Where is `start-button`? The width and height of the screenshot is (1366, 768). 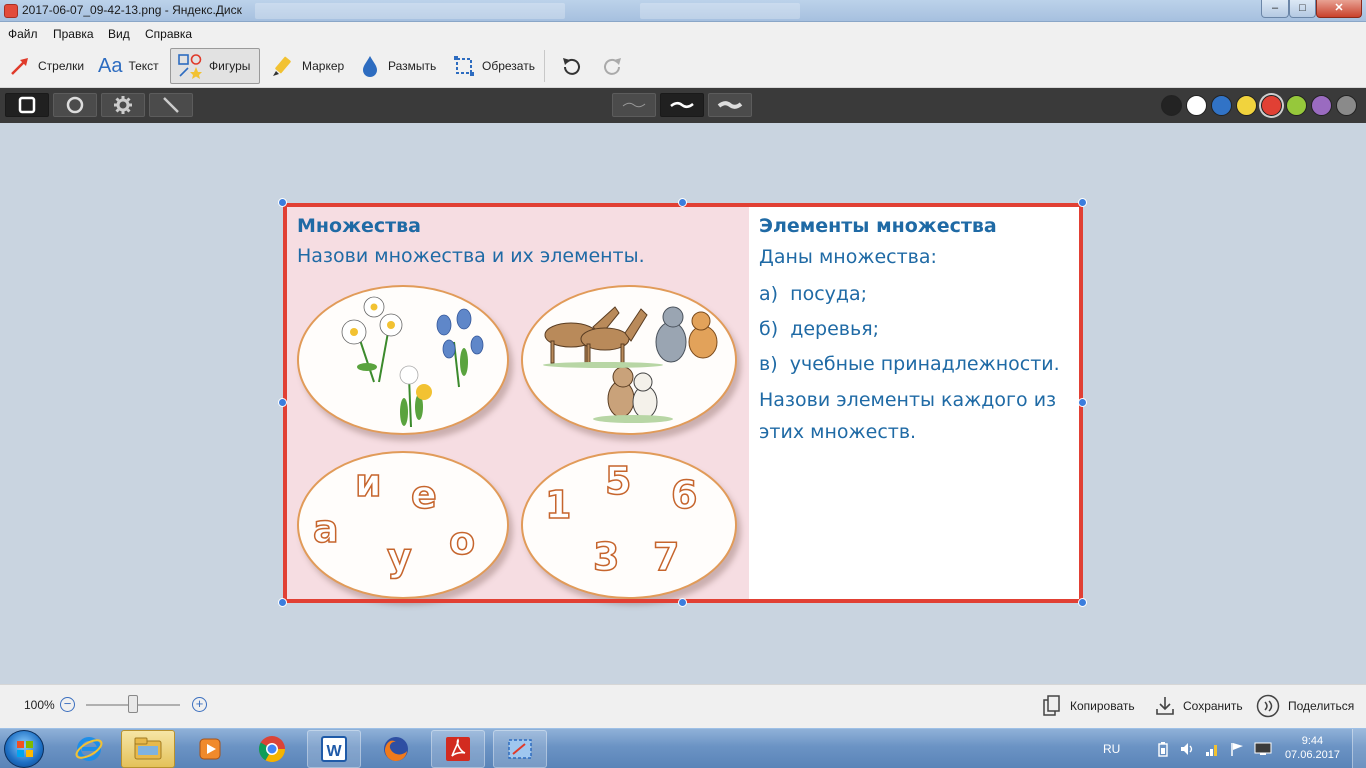
start-button is located at coordinates (24, 749).